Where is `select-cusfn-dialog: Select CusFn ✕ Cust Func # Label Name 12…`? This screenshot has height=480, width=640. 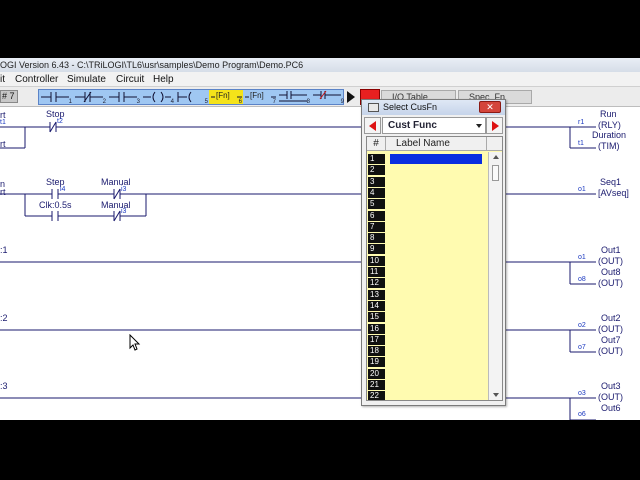
select-cusfn-dialog: Select CusFn ✕ Cust Func # Label Name 12… is located at coordinates (433, 252).